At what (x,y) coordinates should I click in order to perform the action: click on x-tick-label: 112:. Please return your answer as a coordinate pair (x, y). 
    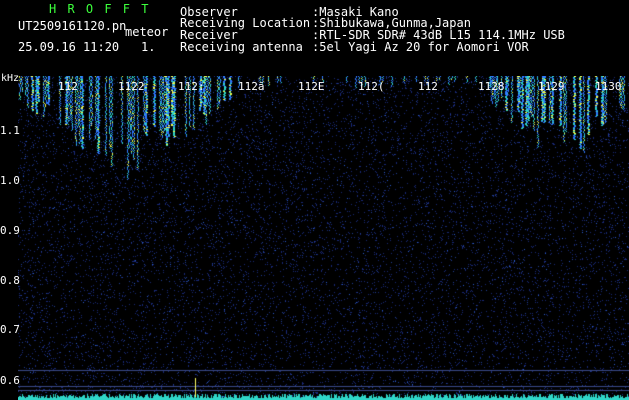
    Looking at the image, I should click on (191, 86).